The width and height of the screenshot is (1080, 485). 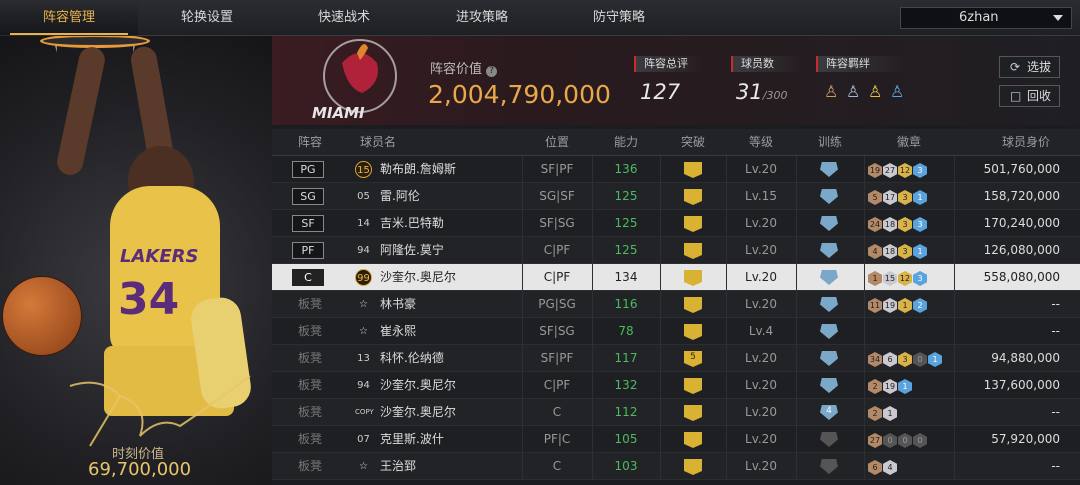 I want to click on col-ability: 能力, so click(x=626, y=142).